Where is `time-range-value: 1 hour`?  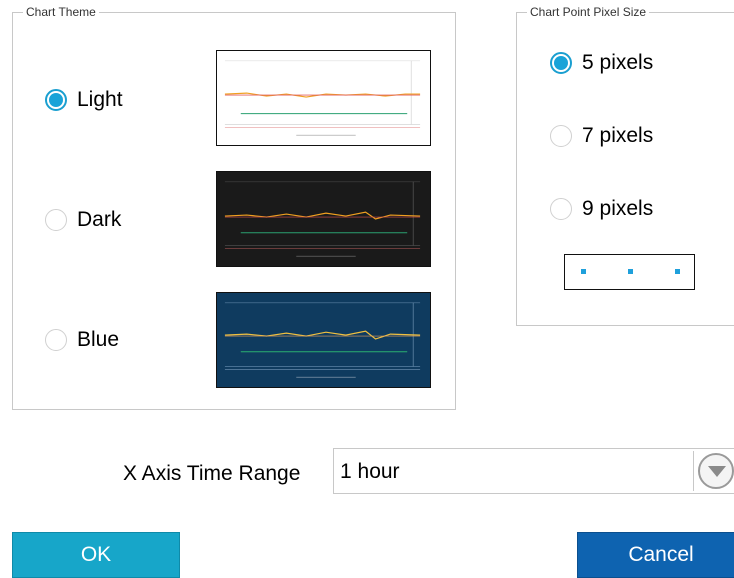
time-range-value: 1 hour is located at coordinates (370, 471).